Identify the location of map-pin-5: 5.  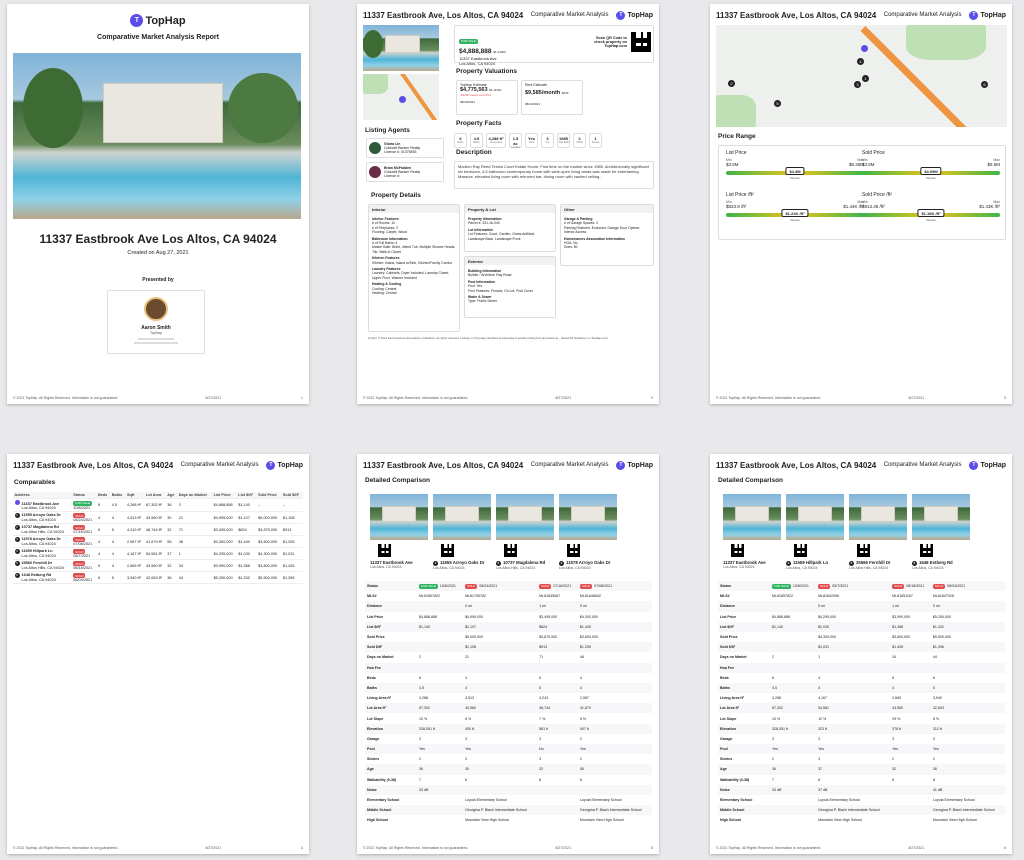
(777, 103).